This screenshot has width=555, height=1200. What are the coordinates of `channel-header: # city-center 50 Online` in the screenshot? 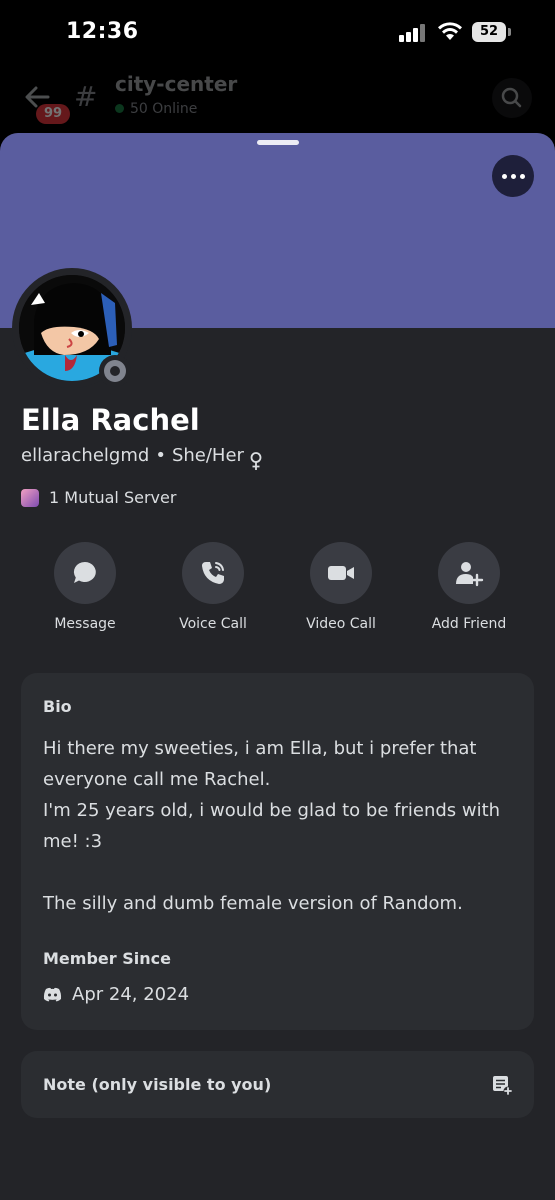 It's located at (277, 97).